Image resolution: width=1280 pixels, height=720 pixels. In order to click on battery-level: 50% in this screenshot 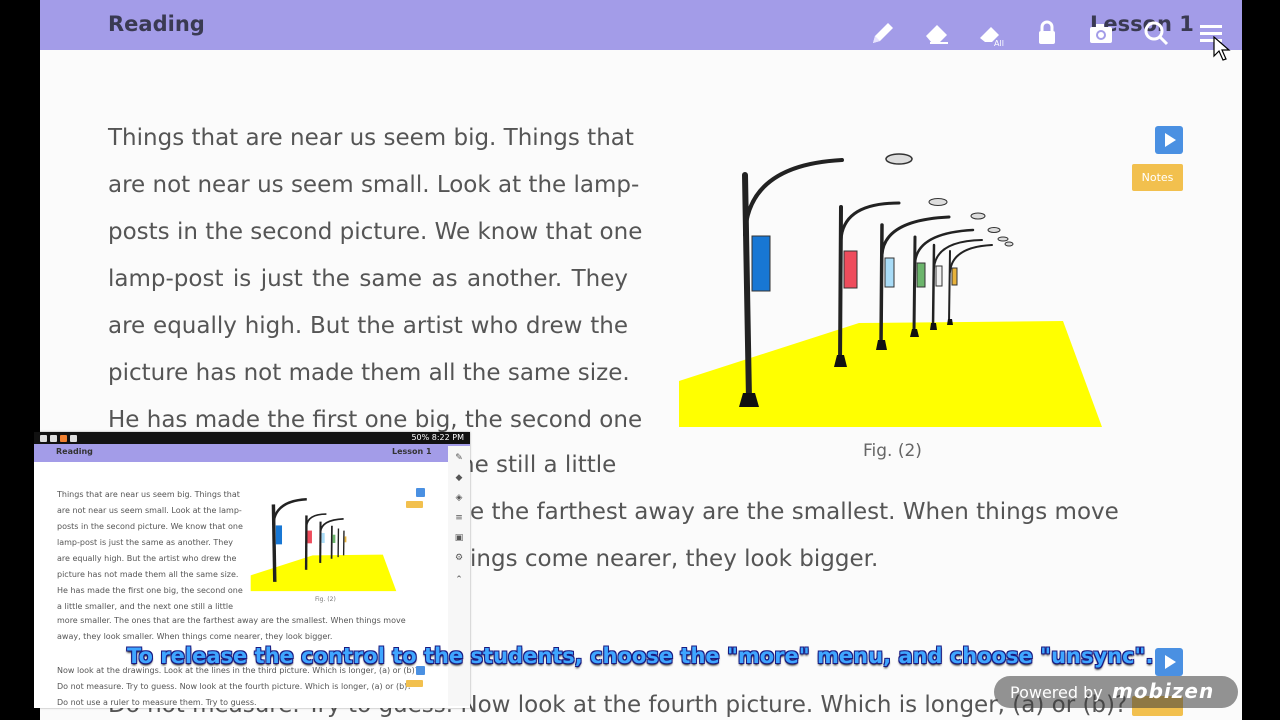, I will do `click(420, 437)`.